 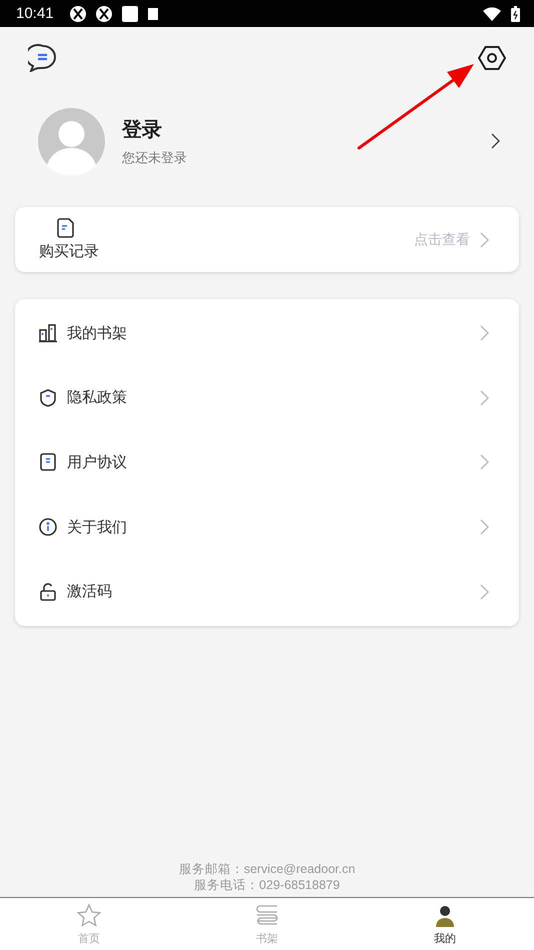 What do you see at coordinates (298, 129) in the screenshot?
I see `login-title: 登录` at bounding box center [298, 129].